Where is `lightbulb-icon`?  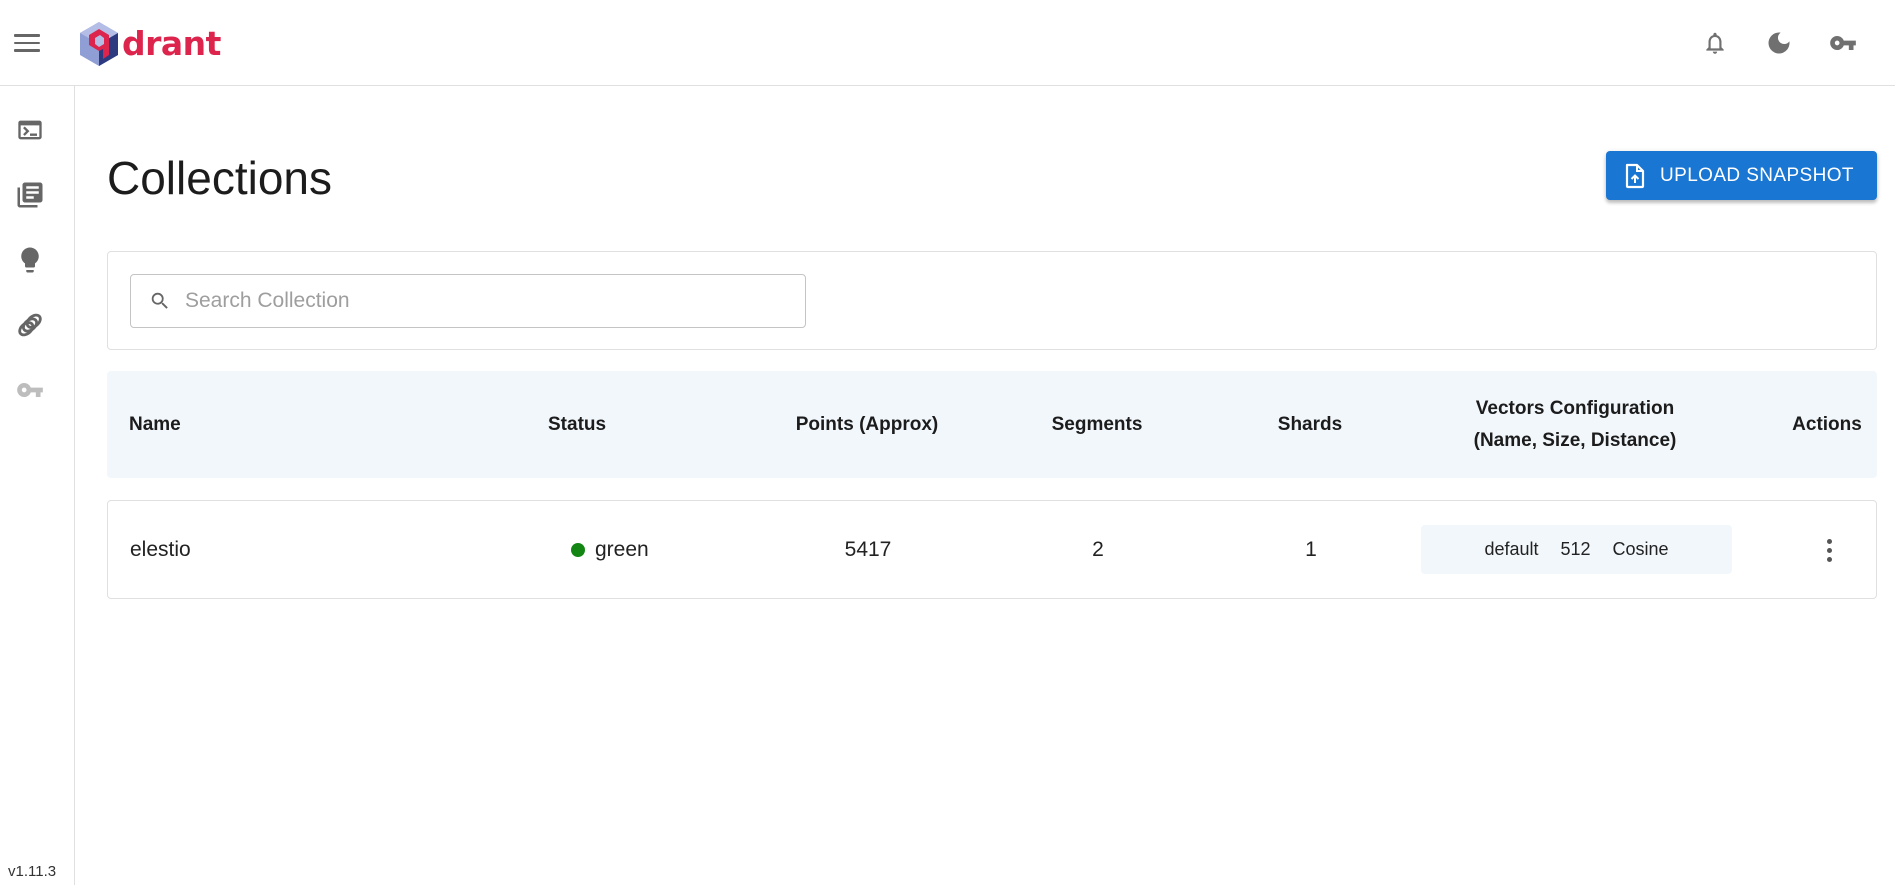 lightbulb-icon is located at coordinates (30, 260).